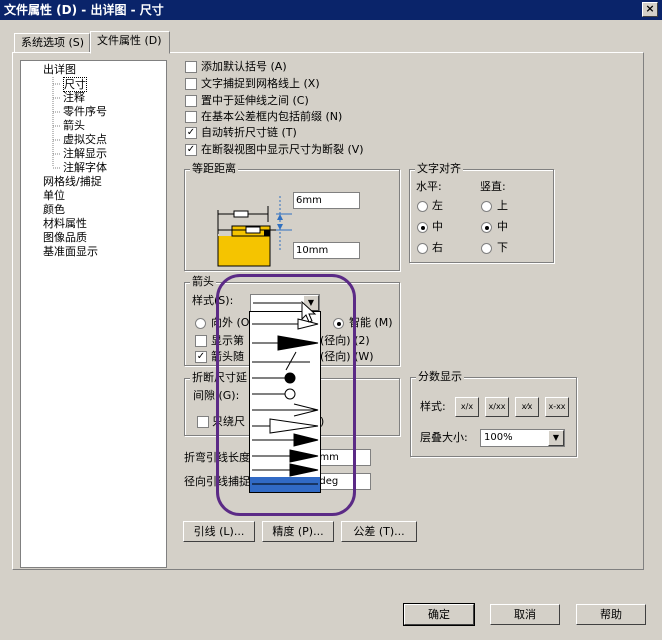 This screenshot has height=640, width=662. Describe the element at coordinates (201, 357) in the screenshot. I see `checkbox-arrow-follow: ✓` at that location.